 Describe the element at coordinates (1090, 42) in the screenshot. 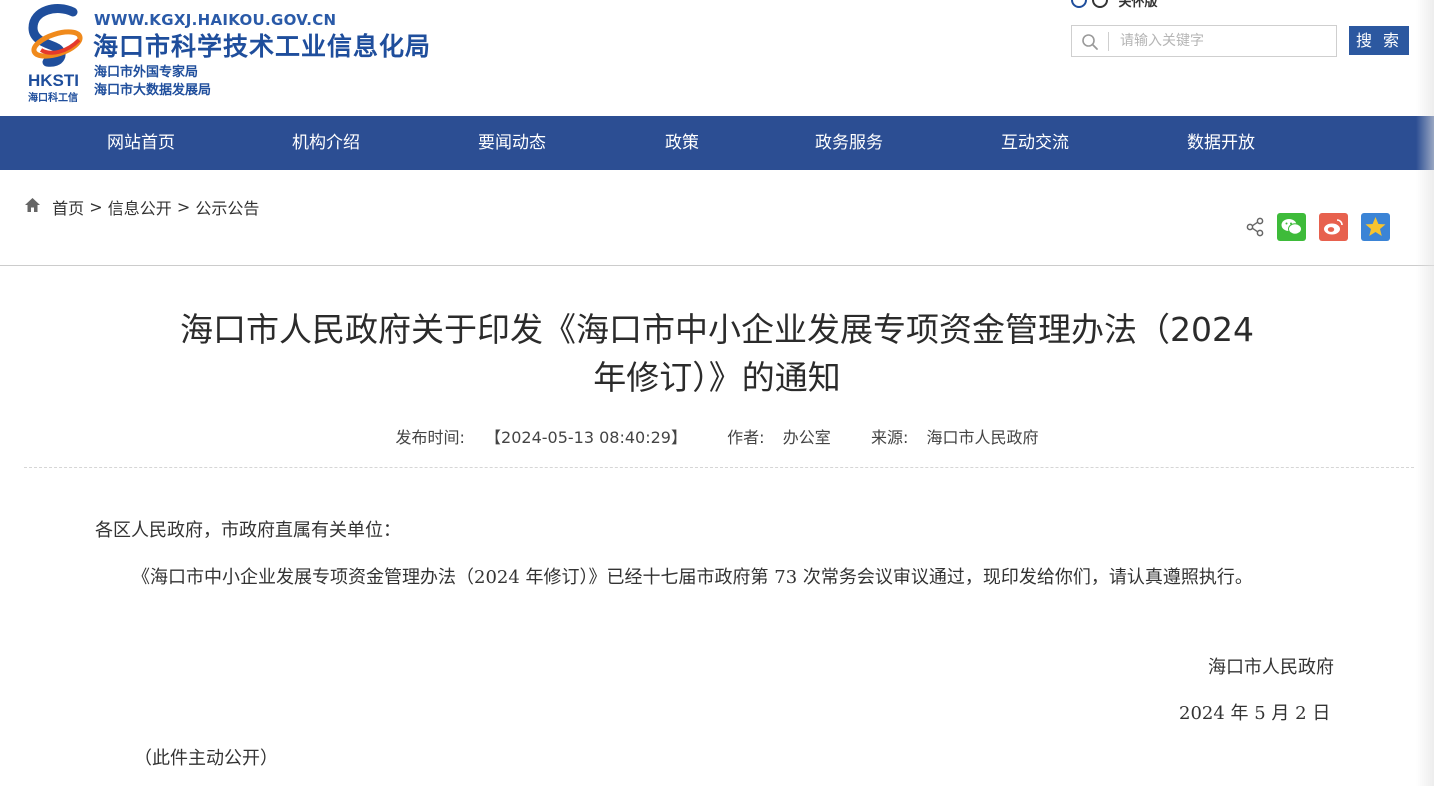

I see `search-icon` at that location.